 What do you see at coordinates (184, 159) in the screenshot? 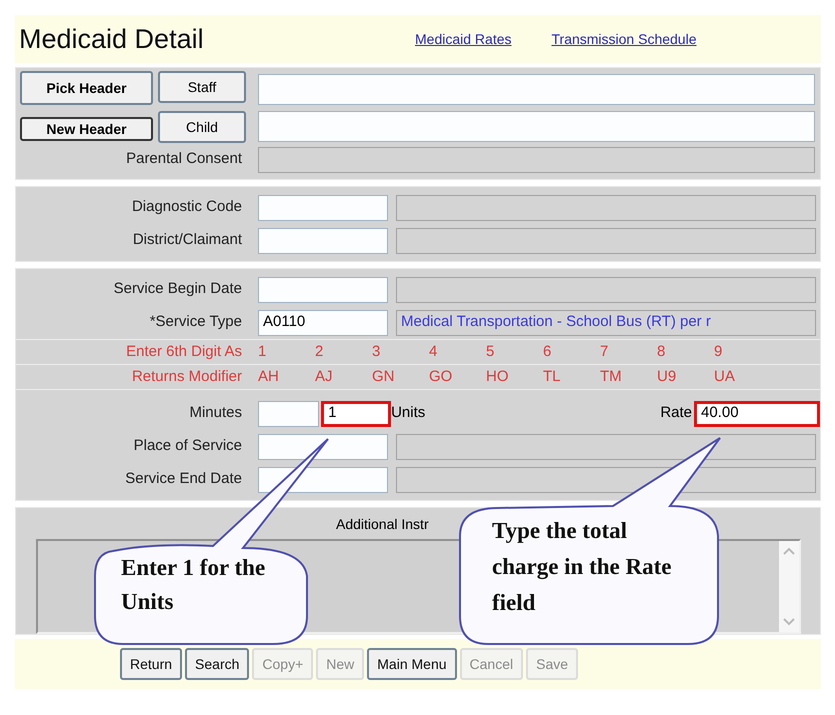
I see `field-label: Parental Consent` at bounding box center [184, 159].